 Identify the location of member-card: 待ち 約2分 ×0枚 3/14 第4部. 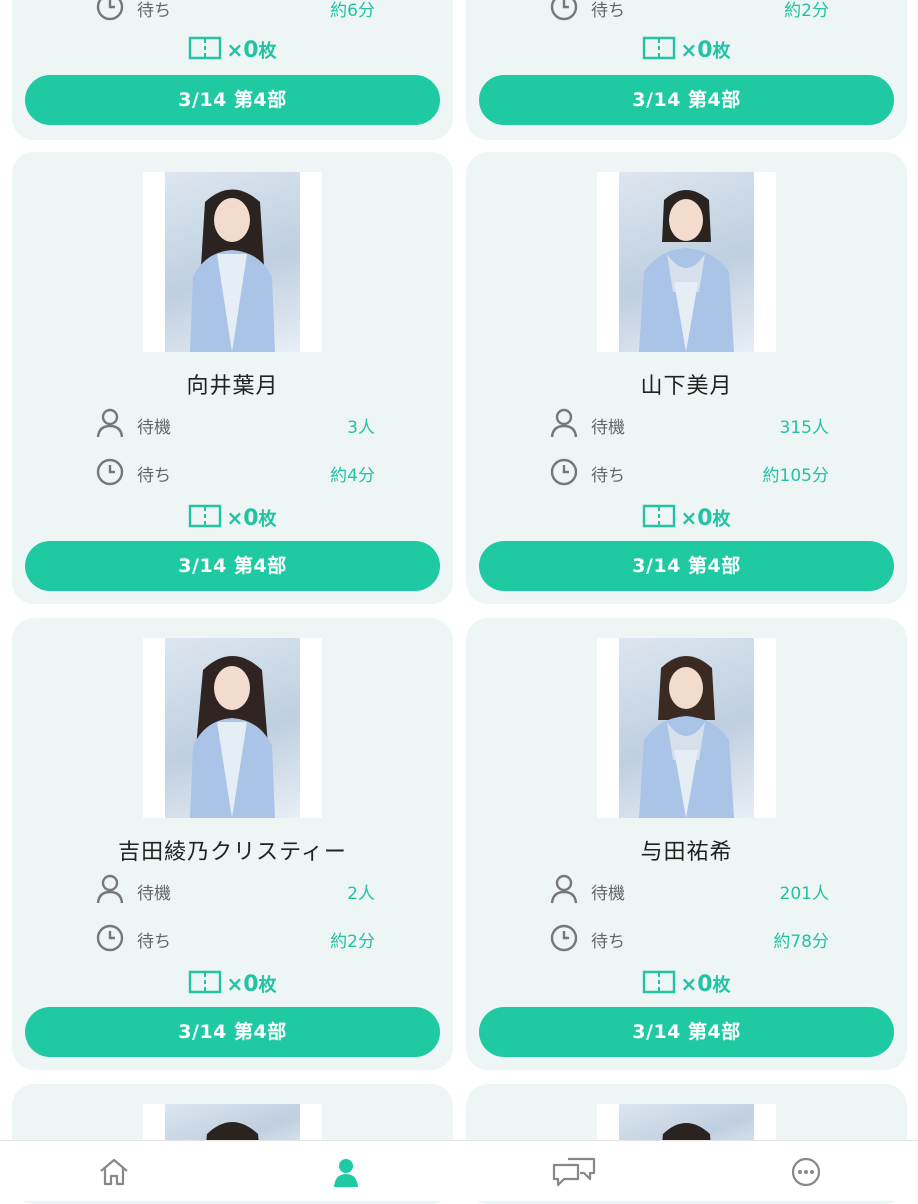
(686, 70).